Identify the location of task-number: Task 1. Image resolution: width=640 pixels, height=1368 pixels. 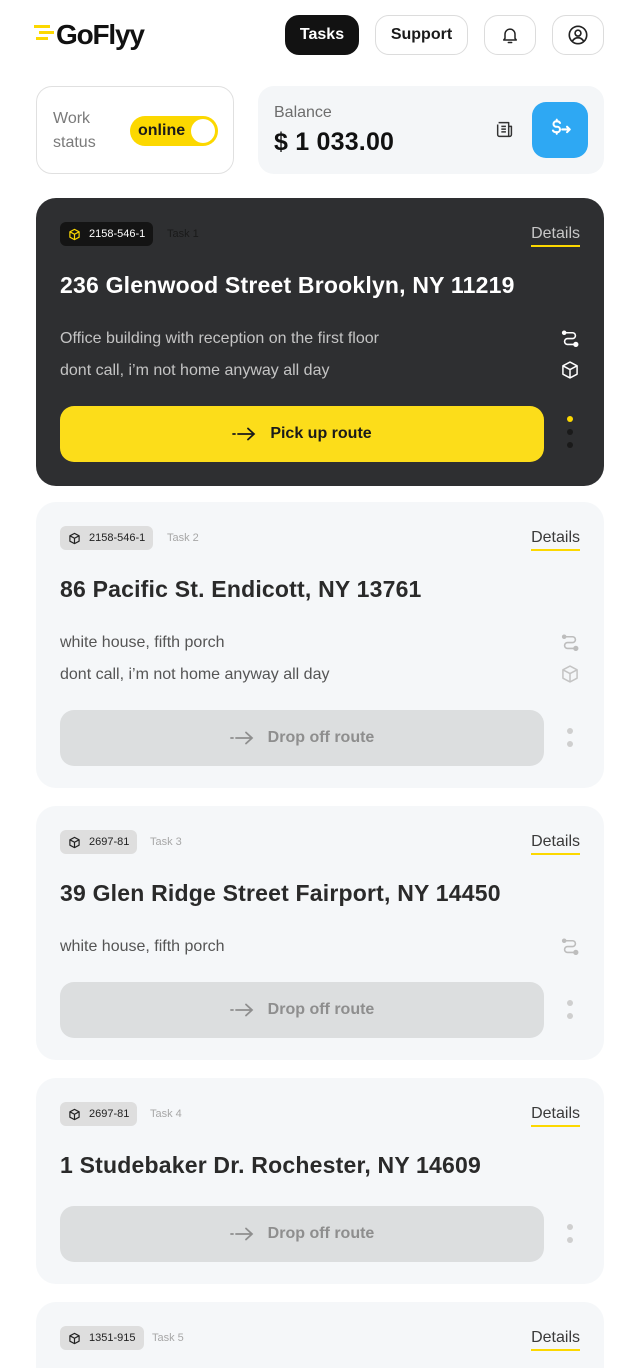
(183, 234).